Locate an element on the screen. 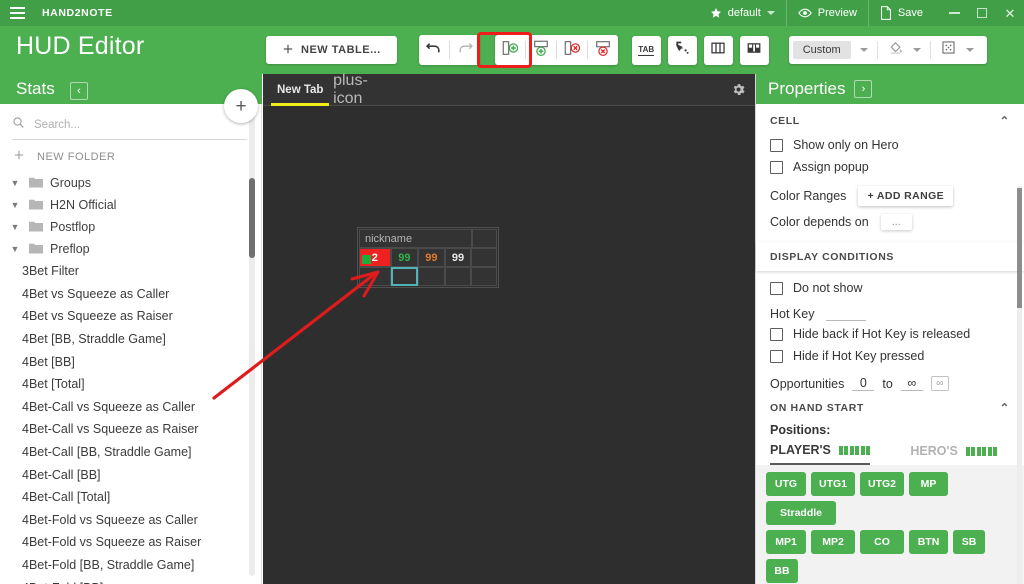 This screenshot has width=1024, height=584. add-row-button is located at coordinates (541, 50).